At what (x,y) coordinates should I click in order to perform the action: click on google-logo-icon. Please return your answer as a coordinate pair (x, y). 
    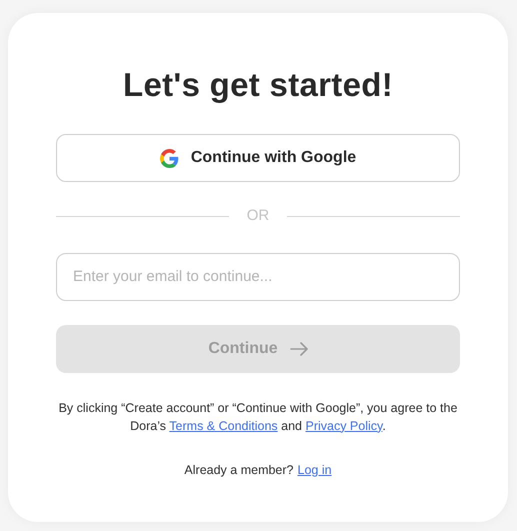
    Looking at the image, I should click on (169, 158).